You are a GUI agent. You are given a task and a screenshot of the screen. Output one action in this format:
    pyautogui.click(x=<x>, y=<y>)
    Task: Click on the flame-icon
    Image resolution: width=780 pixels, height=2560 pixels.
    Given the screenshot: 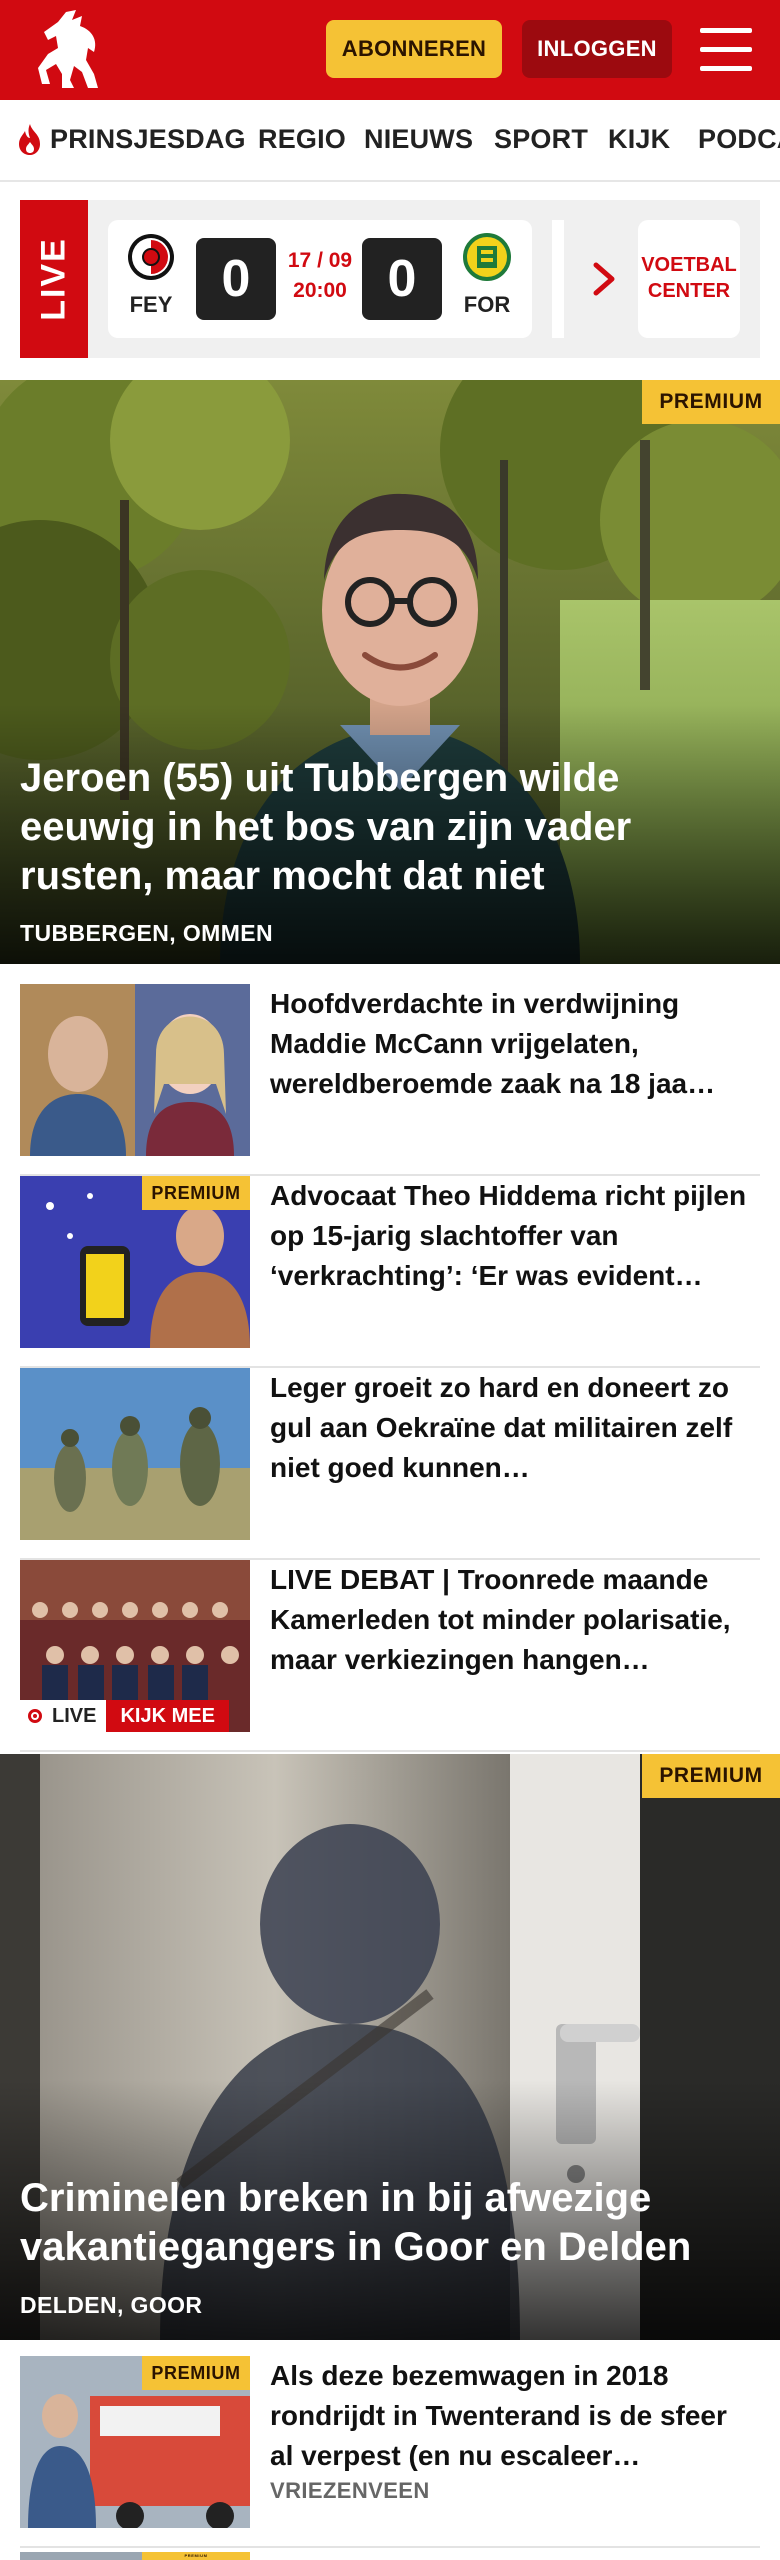 What is the action you would take?
    pyautogui.click(x=29, y=139)
    